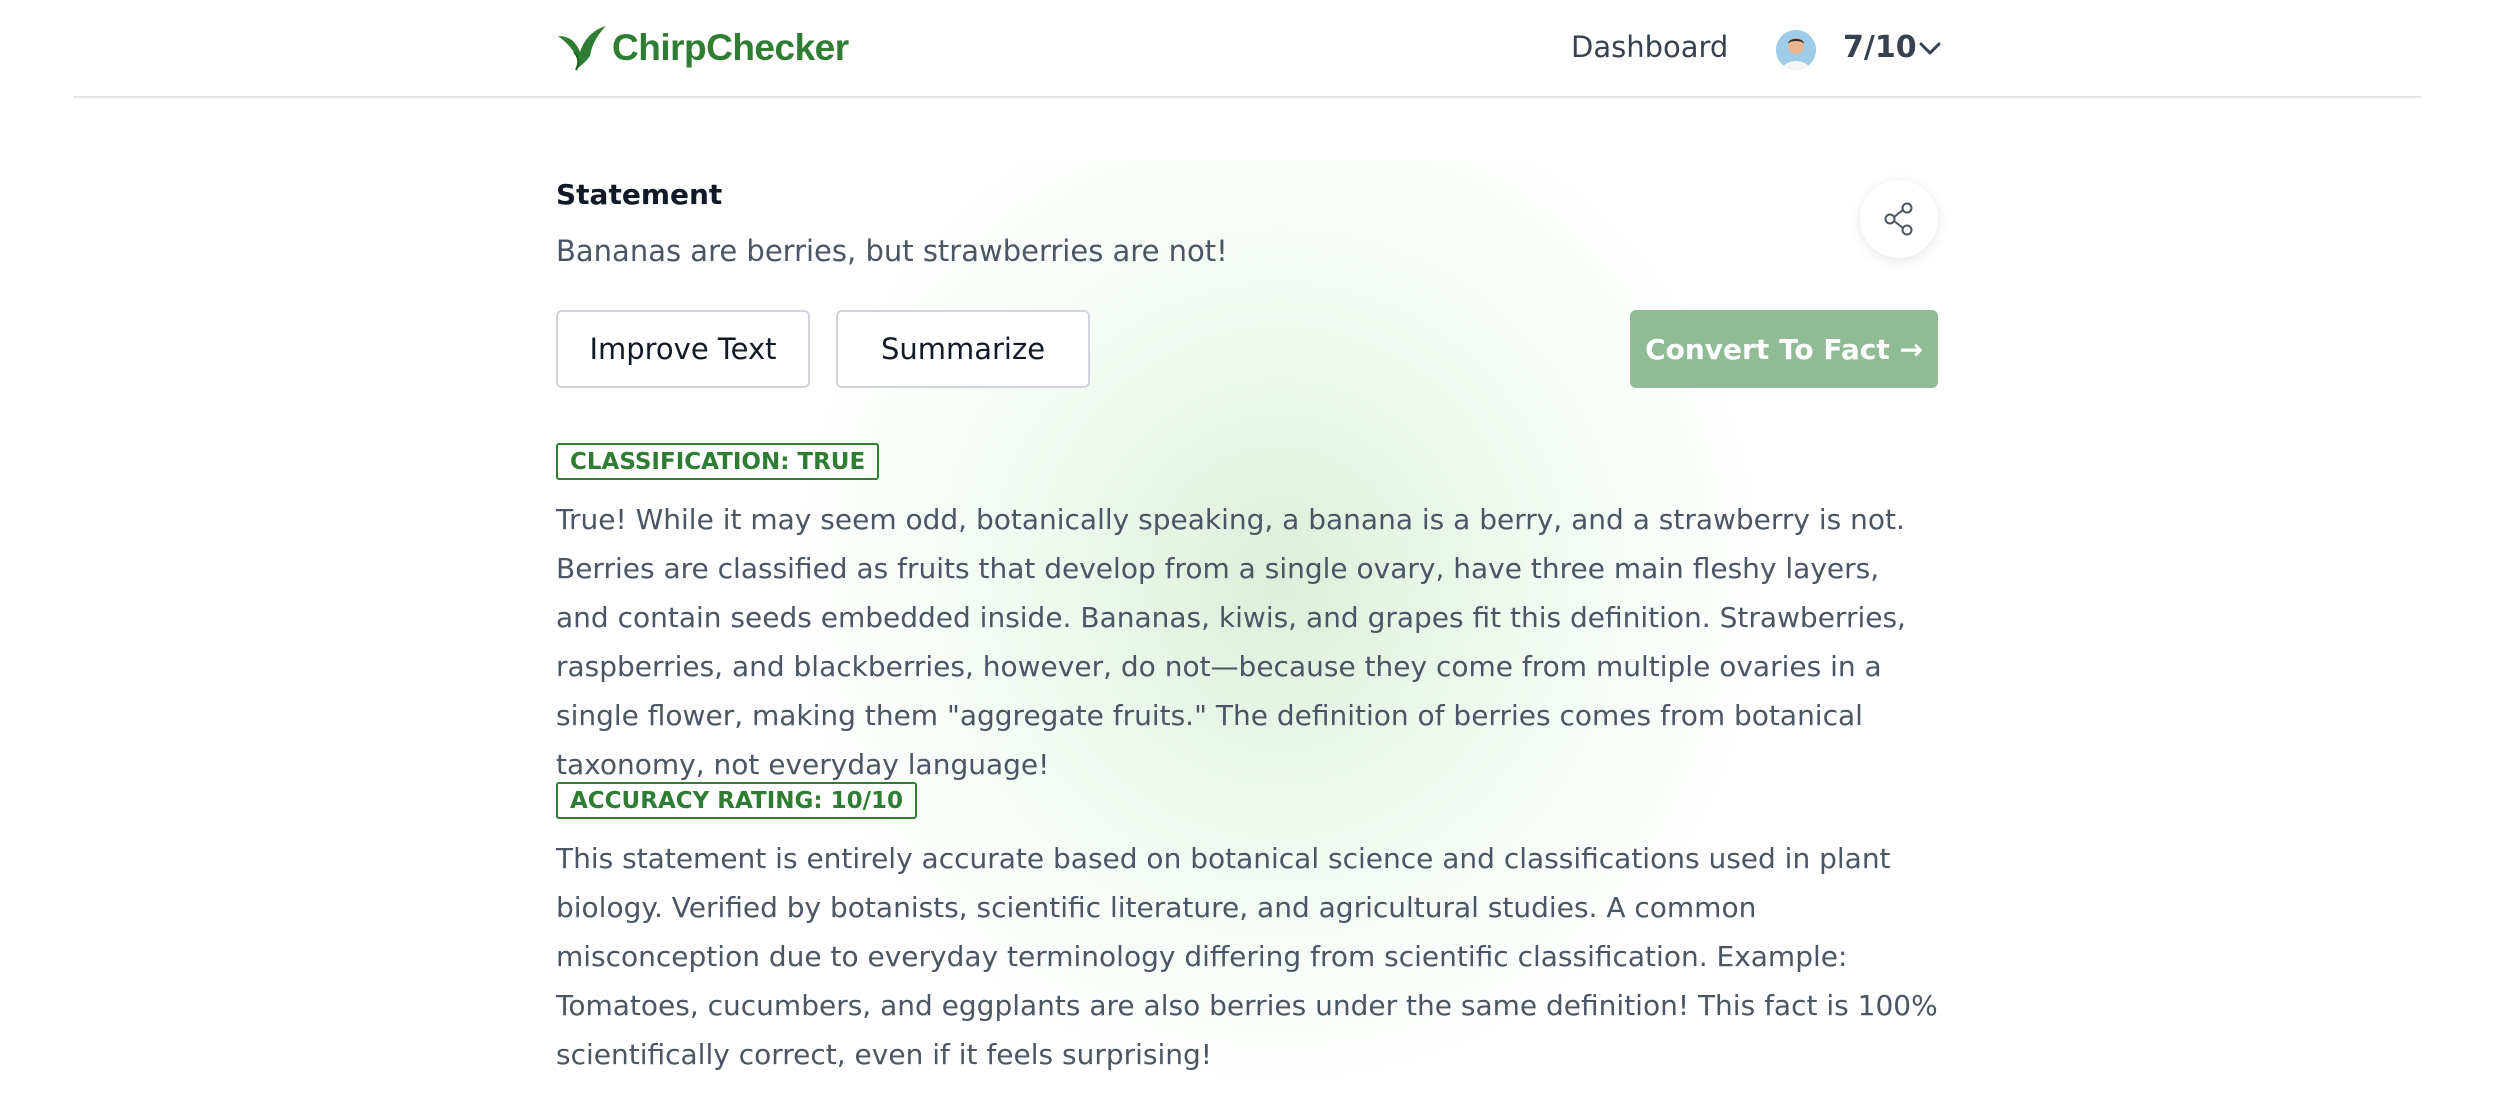 The height and width of the screenshot is (1100, 2493). Describe the element at coordinates (718, 461) in the screenshot. I see `classification-badge: CLASSIFICATION: TRUE` at that location.